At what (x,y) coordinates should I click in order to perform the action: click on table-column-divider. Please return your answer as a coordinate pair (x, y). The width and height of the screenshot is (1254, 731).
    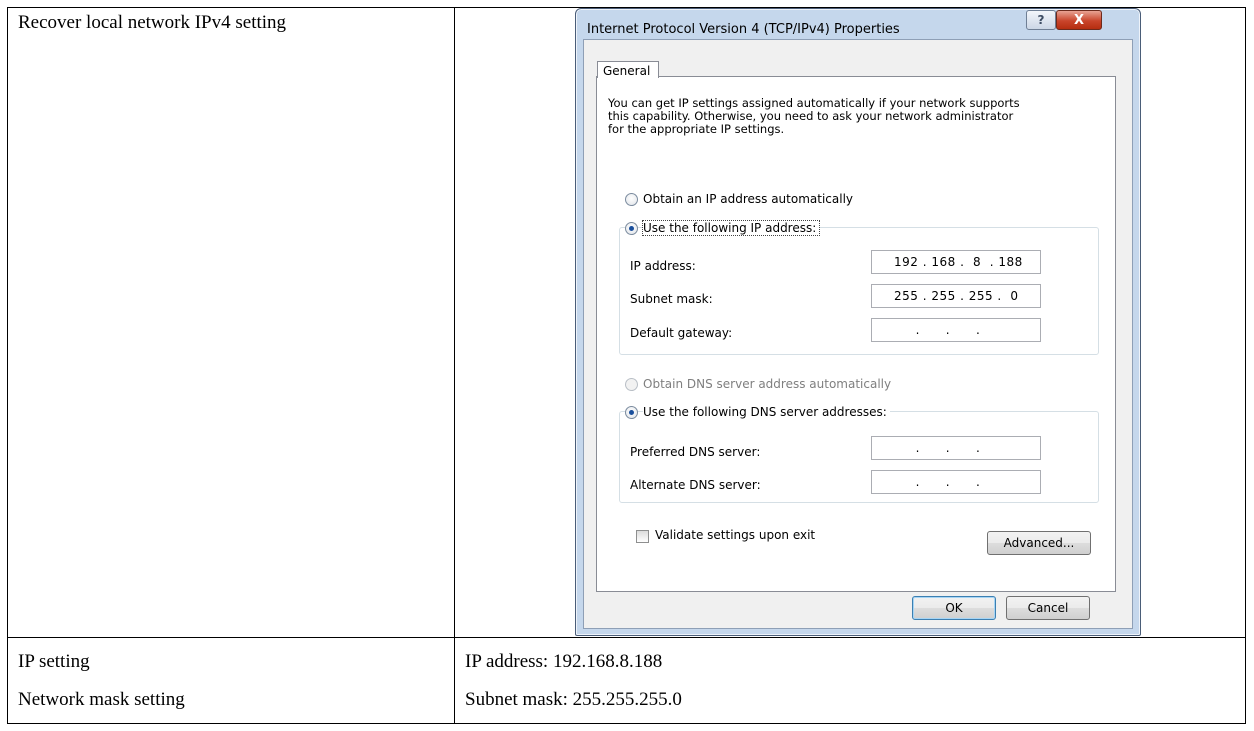
    Looking at the image, I should click on (454, 365).